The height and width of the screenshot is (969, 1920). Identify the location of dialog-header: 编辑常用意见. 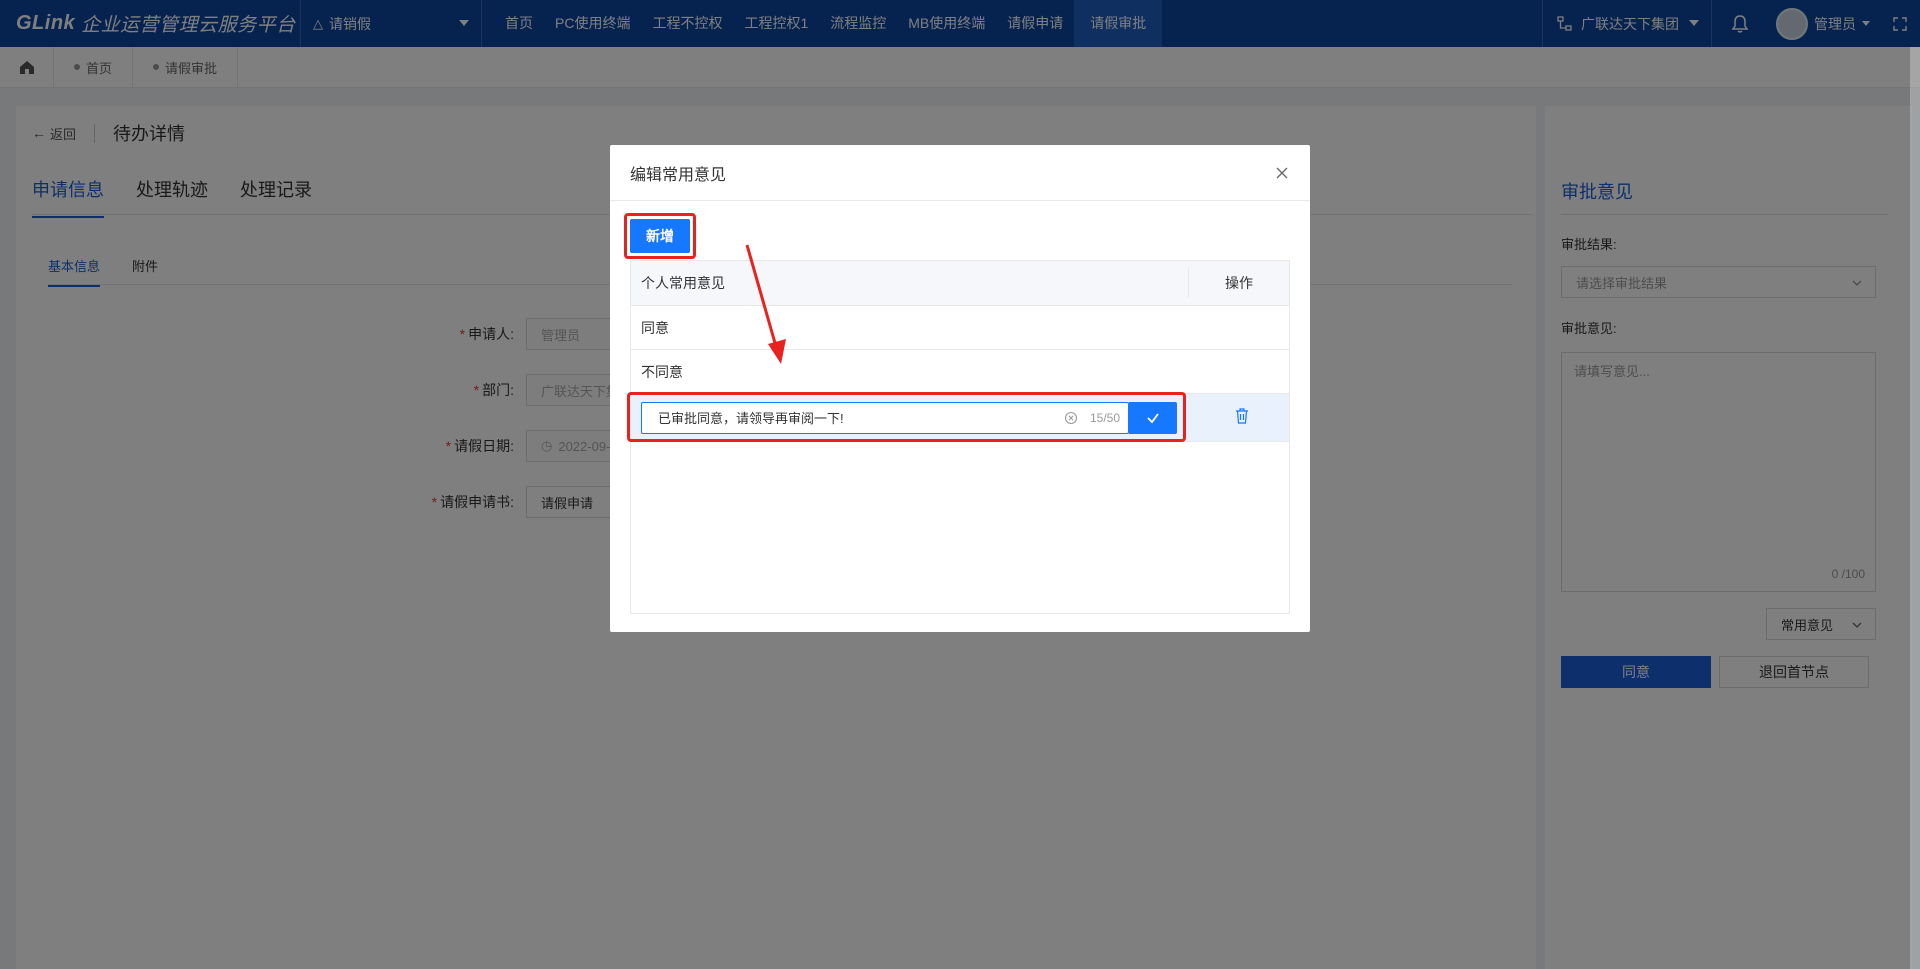
(960, 173).